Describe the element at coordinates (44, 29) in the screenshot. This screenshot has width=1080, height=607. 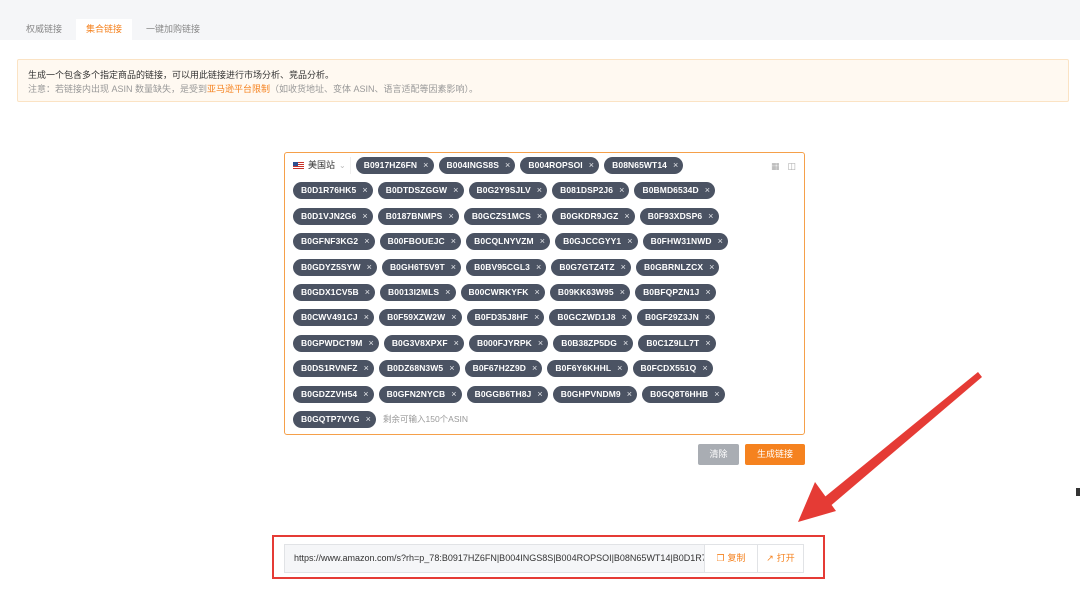
I see `tab-authority-link: 权威链接` at that location.